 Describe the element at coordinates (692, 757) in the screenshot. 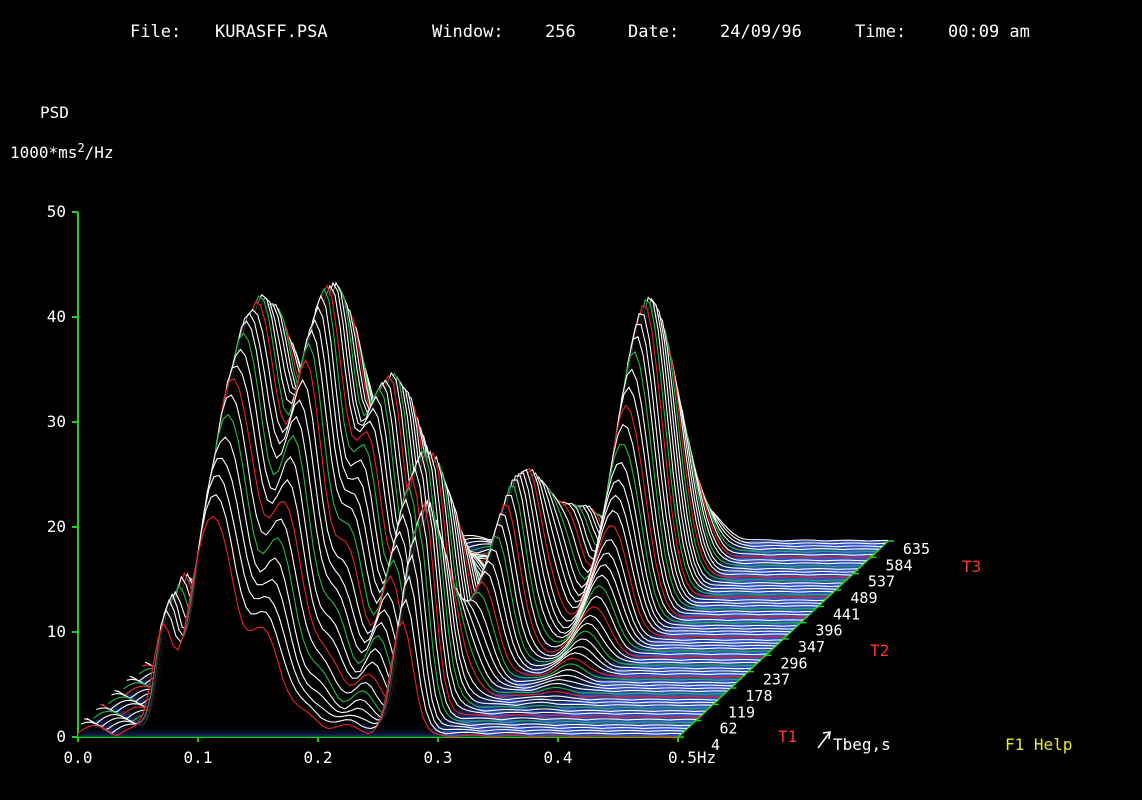

I see `x-tick-label: 0.5Hz` at that location.